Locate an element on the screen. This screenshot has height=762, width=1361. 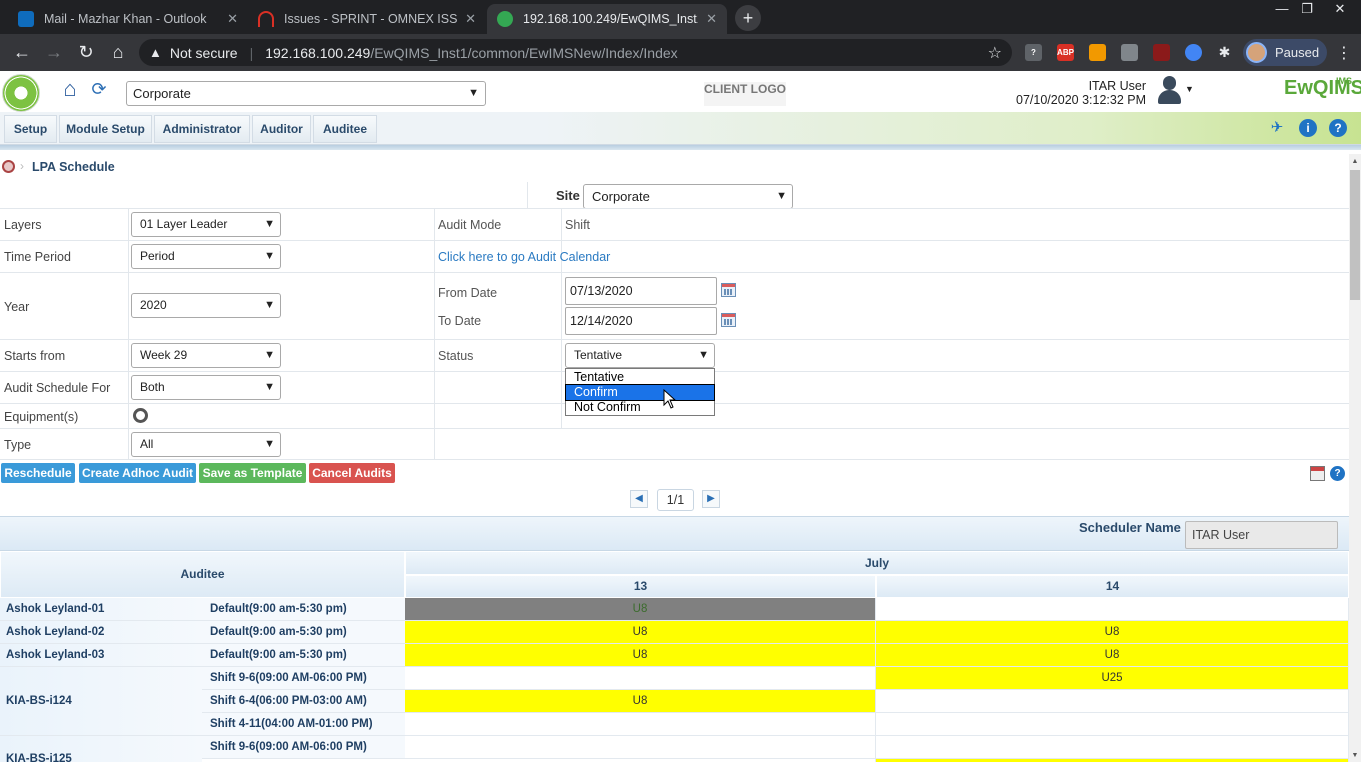
close-window-icon: ✕ is located at coordinates (1340, 9).